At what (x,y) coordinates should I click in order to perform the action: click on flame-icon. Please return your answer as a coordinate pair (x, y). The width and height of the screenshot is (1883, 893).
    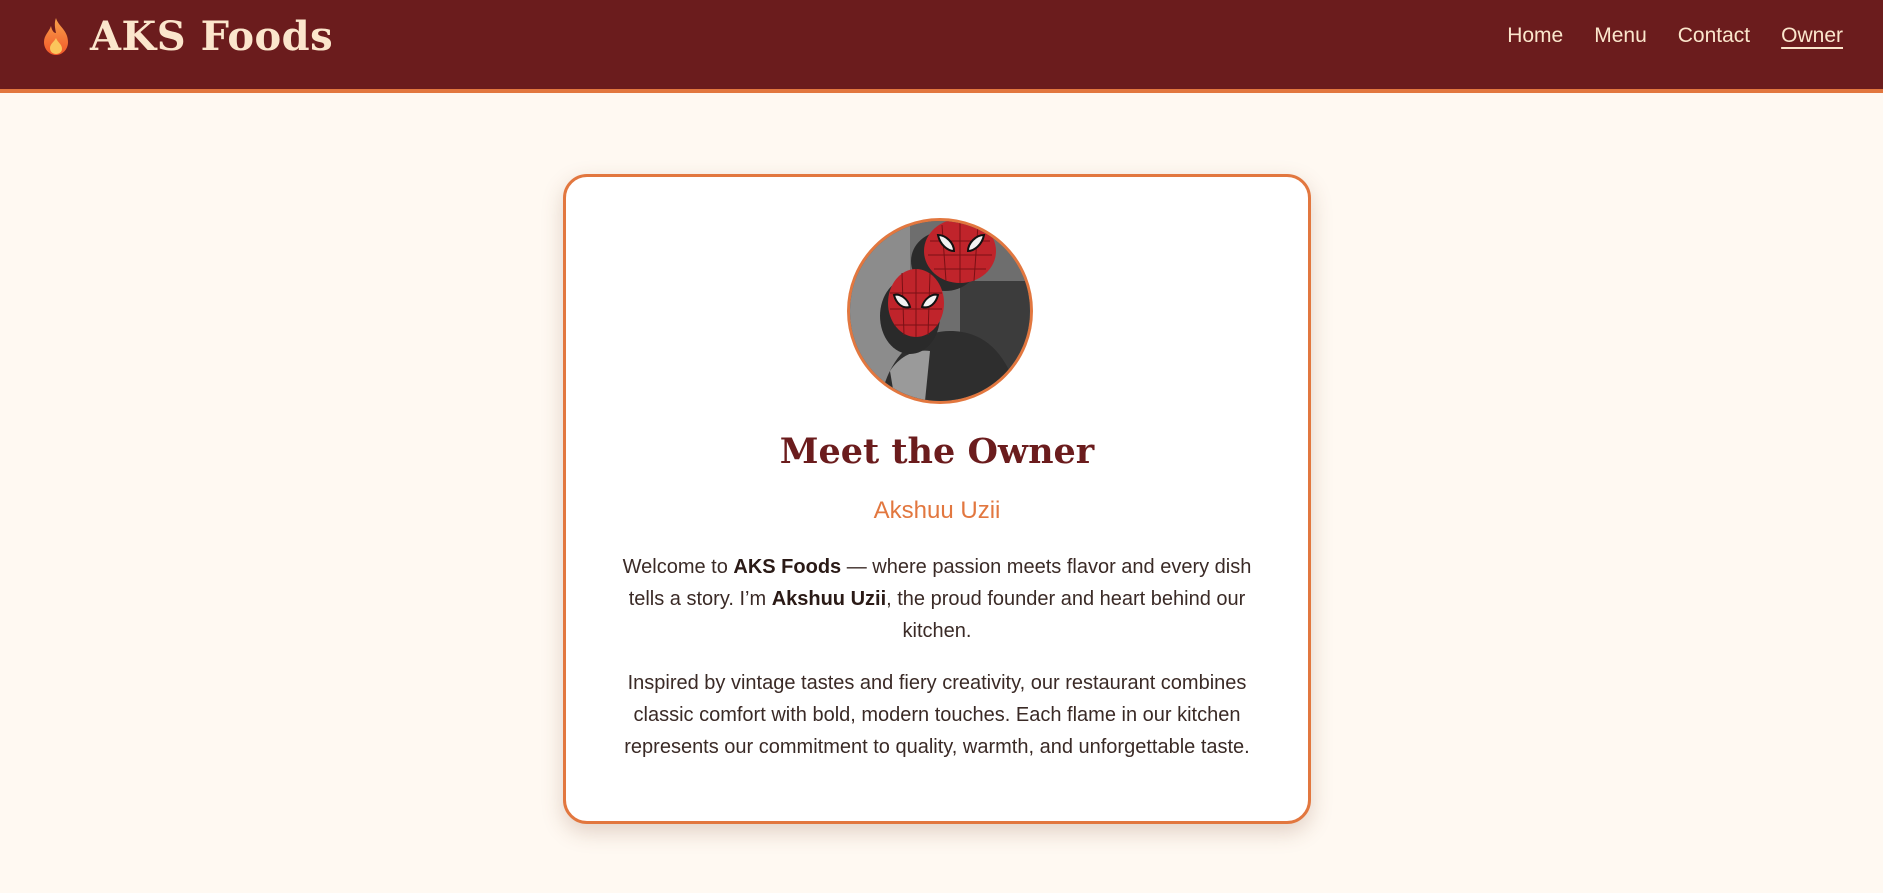
    Looking at the image, I should click on (56, 36).